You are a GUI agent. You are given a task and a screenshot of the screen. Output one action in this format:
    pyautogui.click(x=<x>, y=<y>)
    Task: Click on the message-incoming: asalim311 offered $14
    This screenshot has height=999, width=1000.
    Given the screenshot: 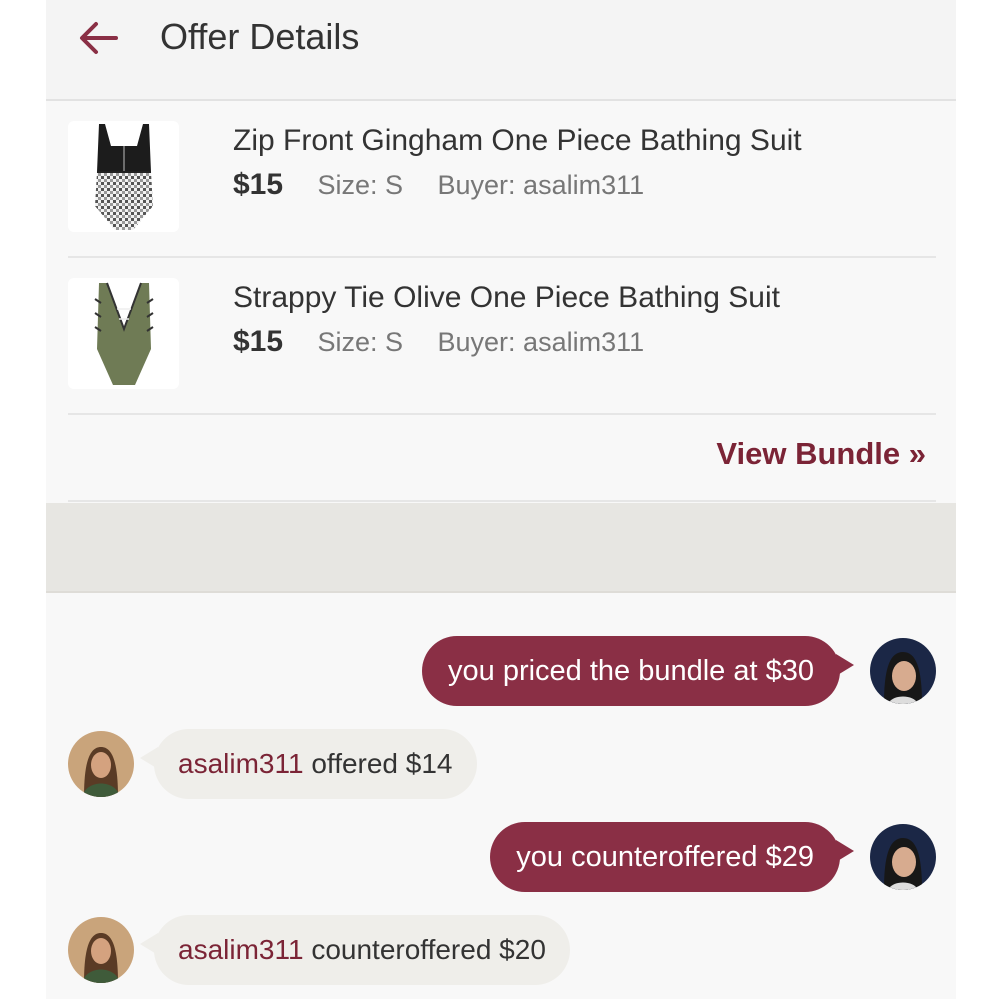 What is the action you would take?
    pyautogui.click(x=272, y=764)
    